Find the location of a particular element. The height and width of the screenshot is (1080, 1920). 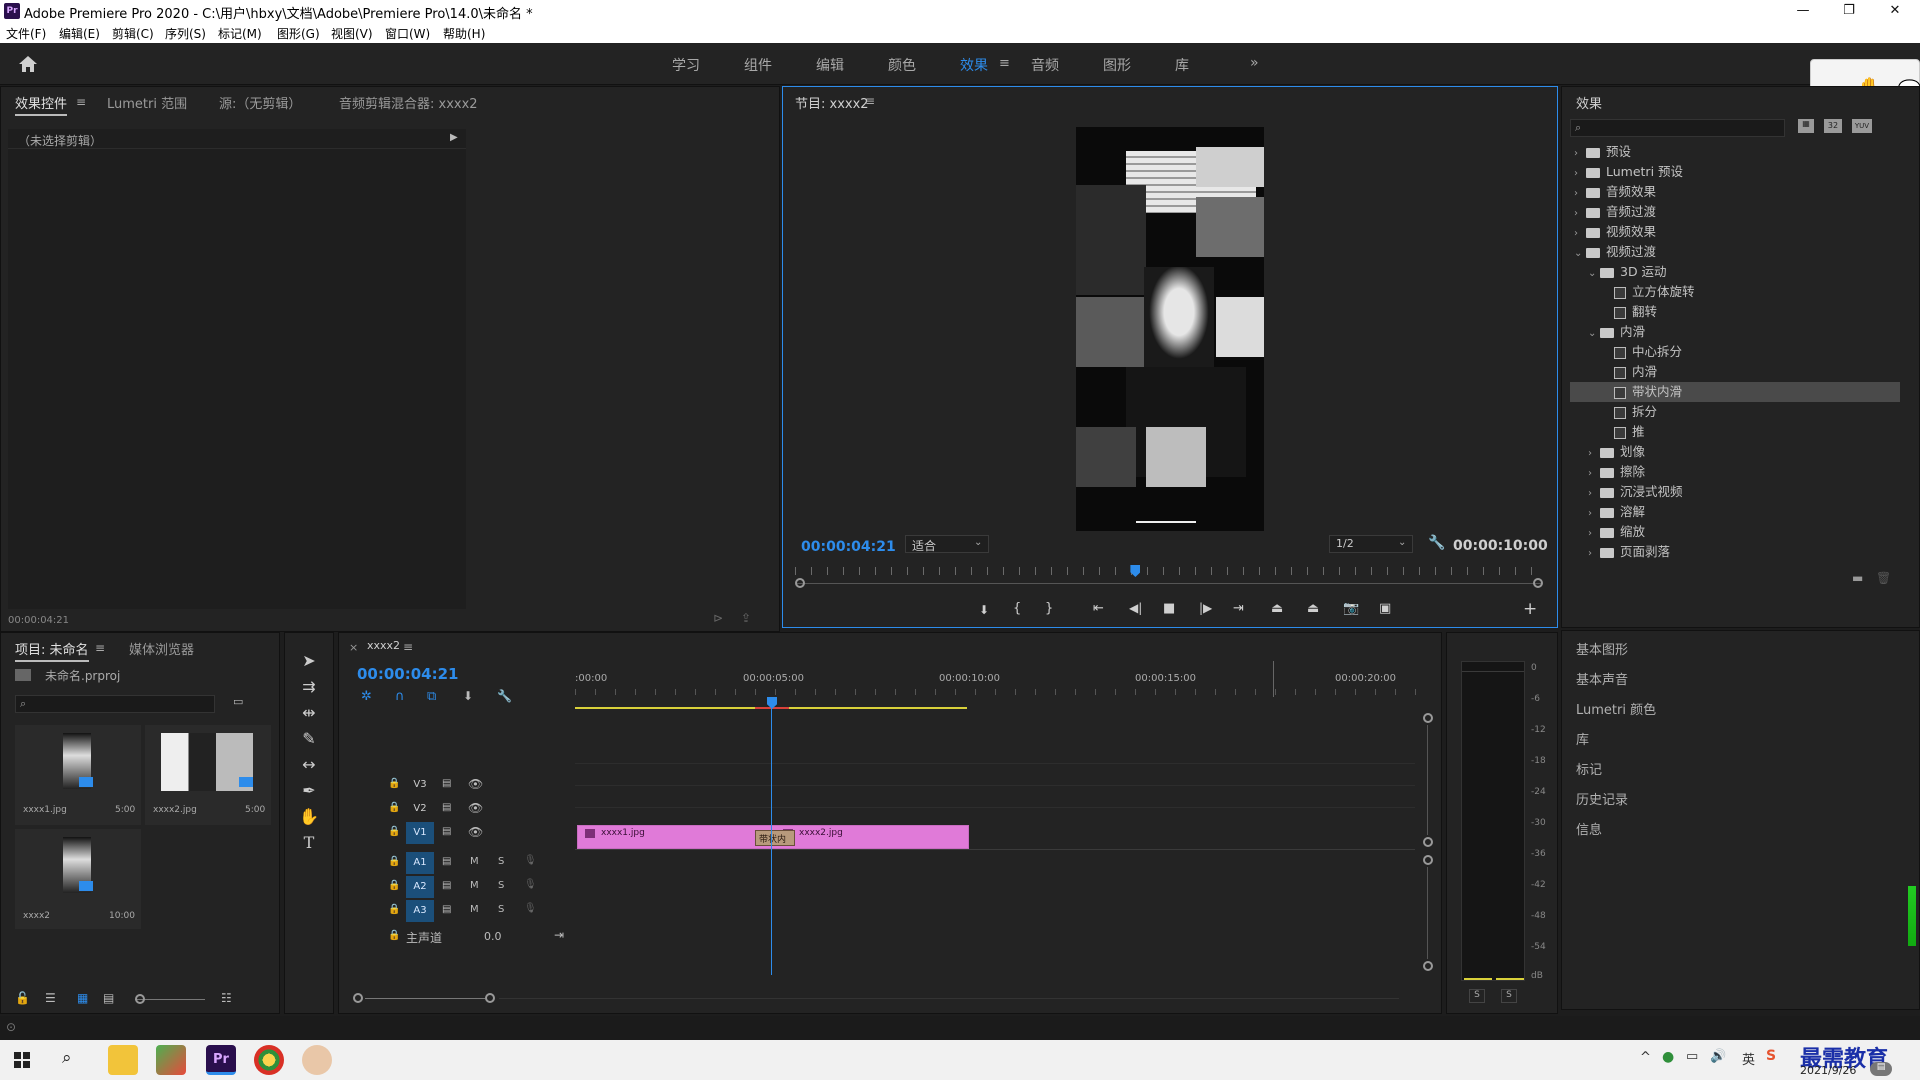

workspace-effects: 效果 is located at coordinates (974, 65).